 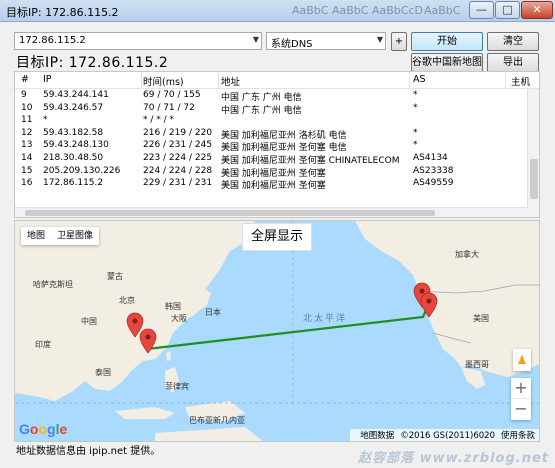 I want to click on cell-num: 12, so click(x=27, y=132).